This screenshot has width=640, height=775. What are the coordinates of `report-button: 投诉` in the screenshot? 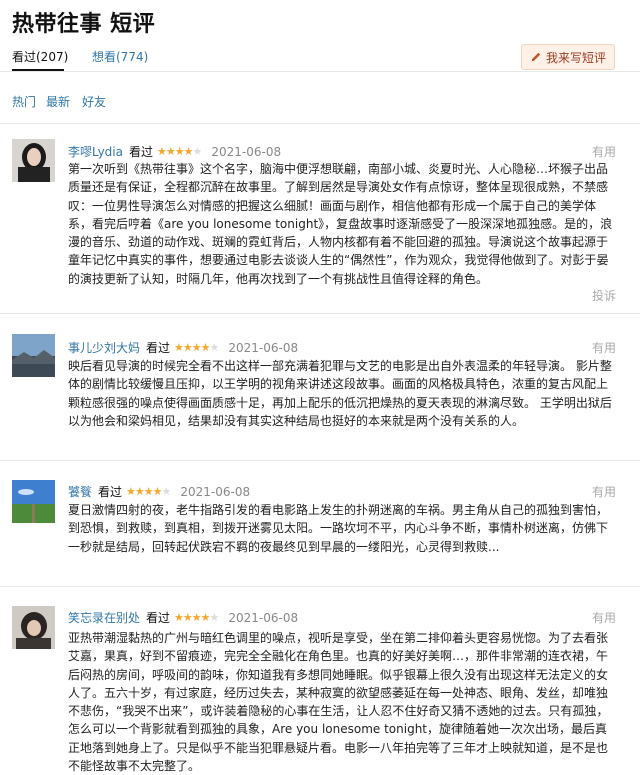 It's located at (604, 295).